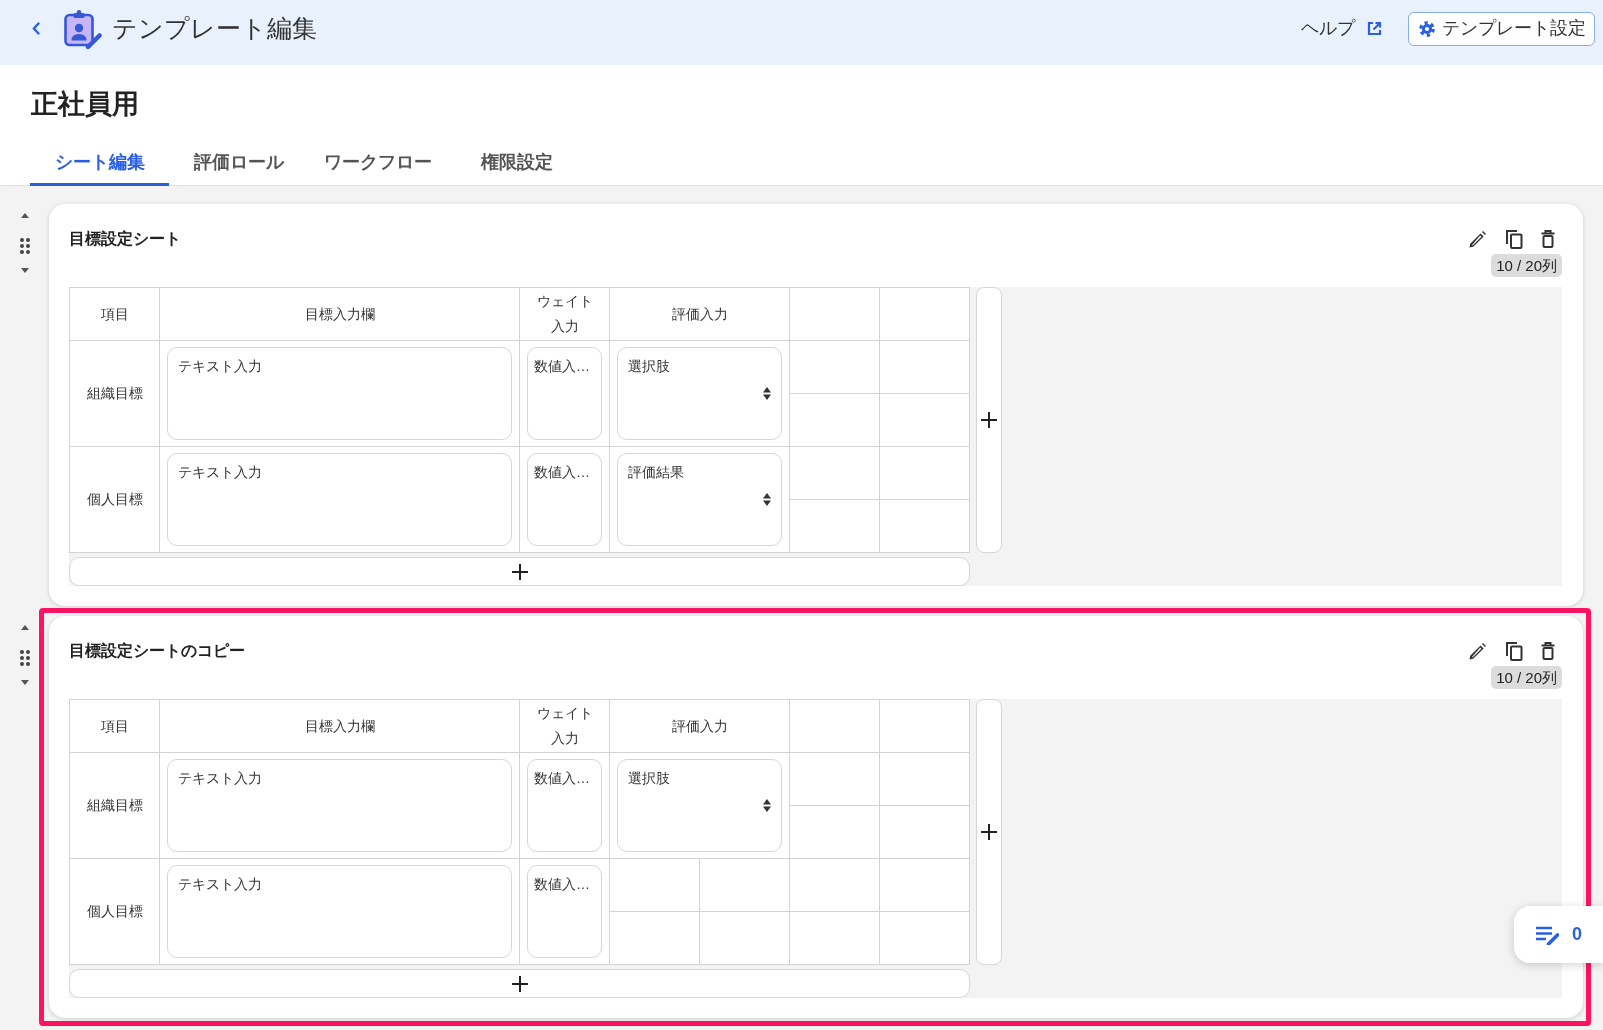 Image resolution: width=1603 pixels, height=1030 pixels. Describe the element at coordinates (1427, 28) in the screenshot. I see `gear-icon` at that location.